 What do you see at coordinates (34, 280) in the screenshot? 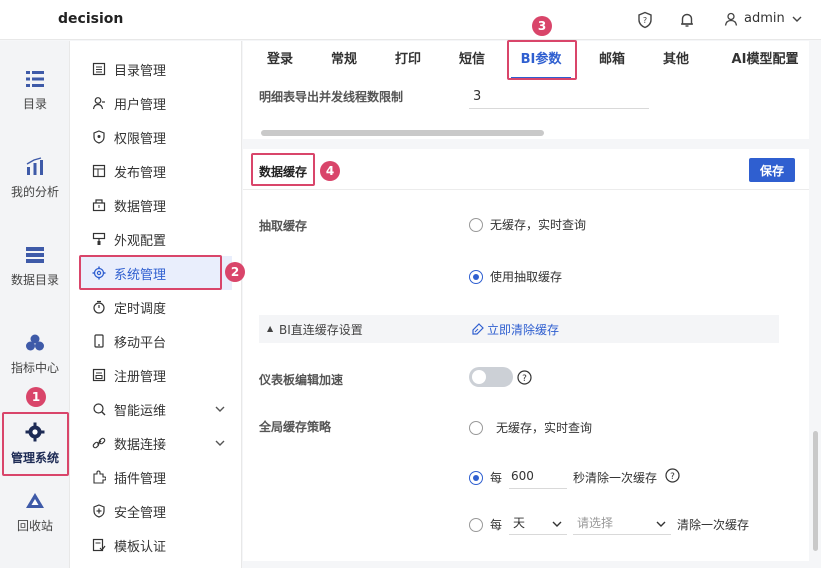
I see `rail-label: 数据目录` at bounding box center [34, 280].